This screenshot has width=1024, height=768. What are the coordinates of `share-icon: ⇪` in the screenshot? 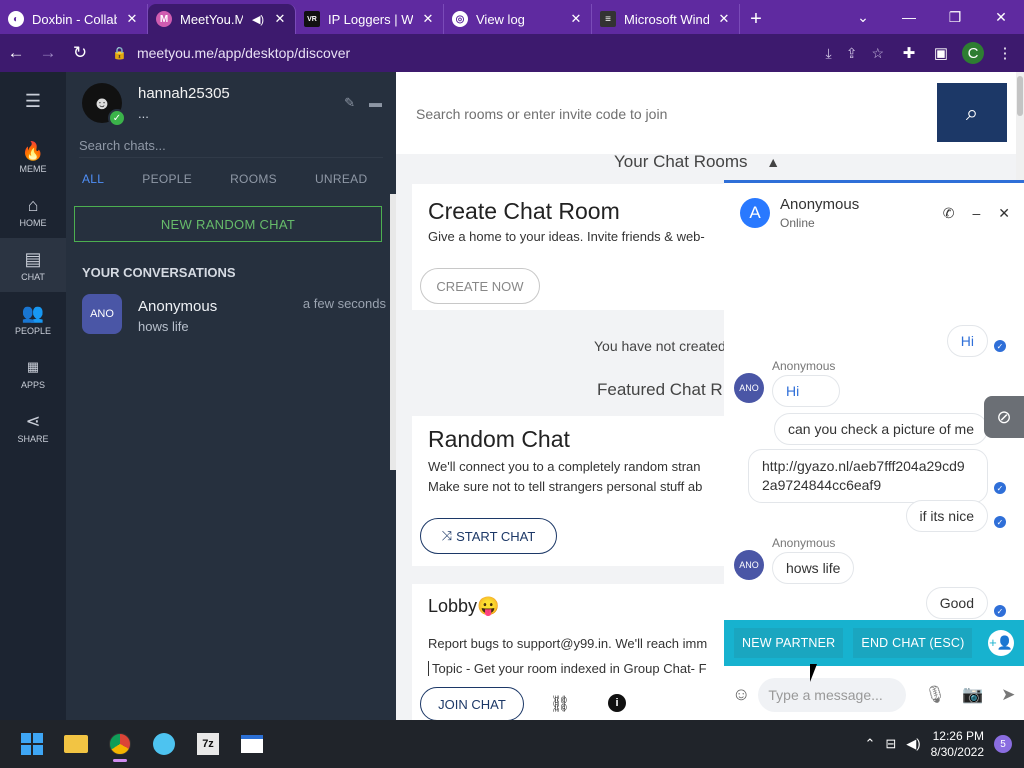 It's located at (852, 53).